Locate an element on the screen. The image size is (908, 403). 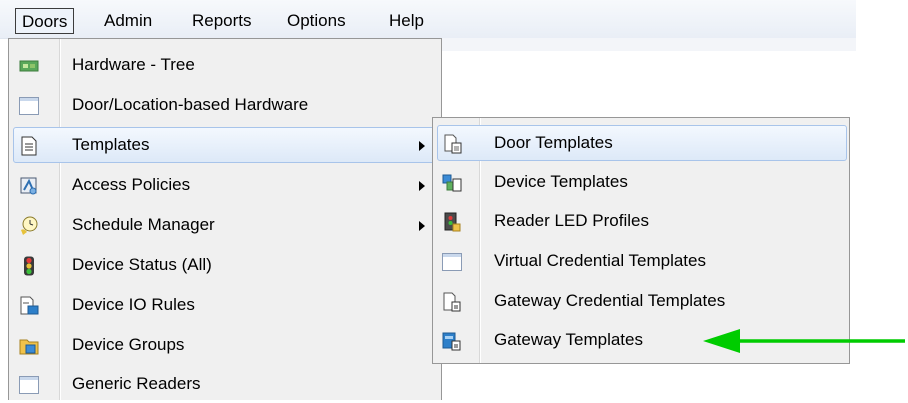
toolbar-strip is located at coordinates (648, 44).